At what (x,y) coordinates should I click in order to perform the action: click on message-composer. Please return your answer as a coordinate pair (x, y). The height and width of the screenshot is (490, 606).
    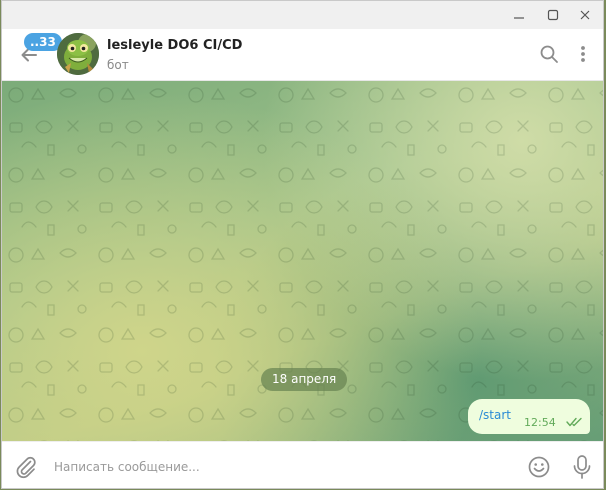
    Looking at the image, I should click on (302, 464).